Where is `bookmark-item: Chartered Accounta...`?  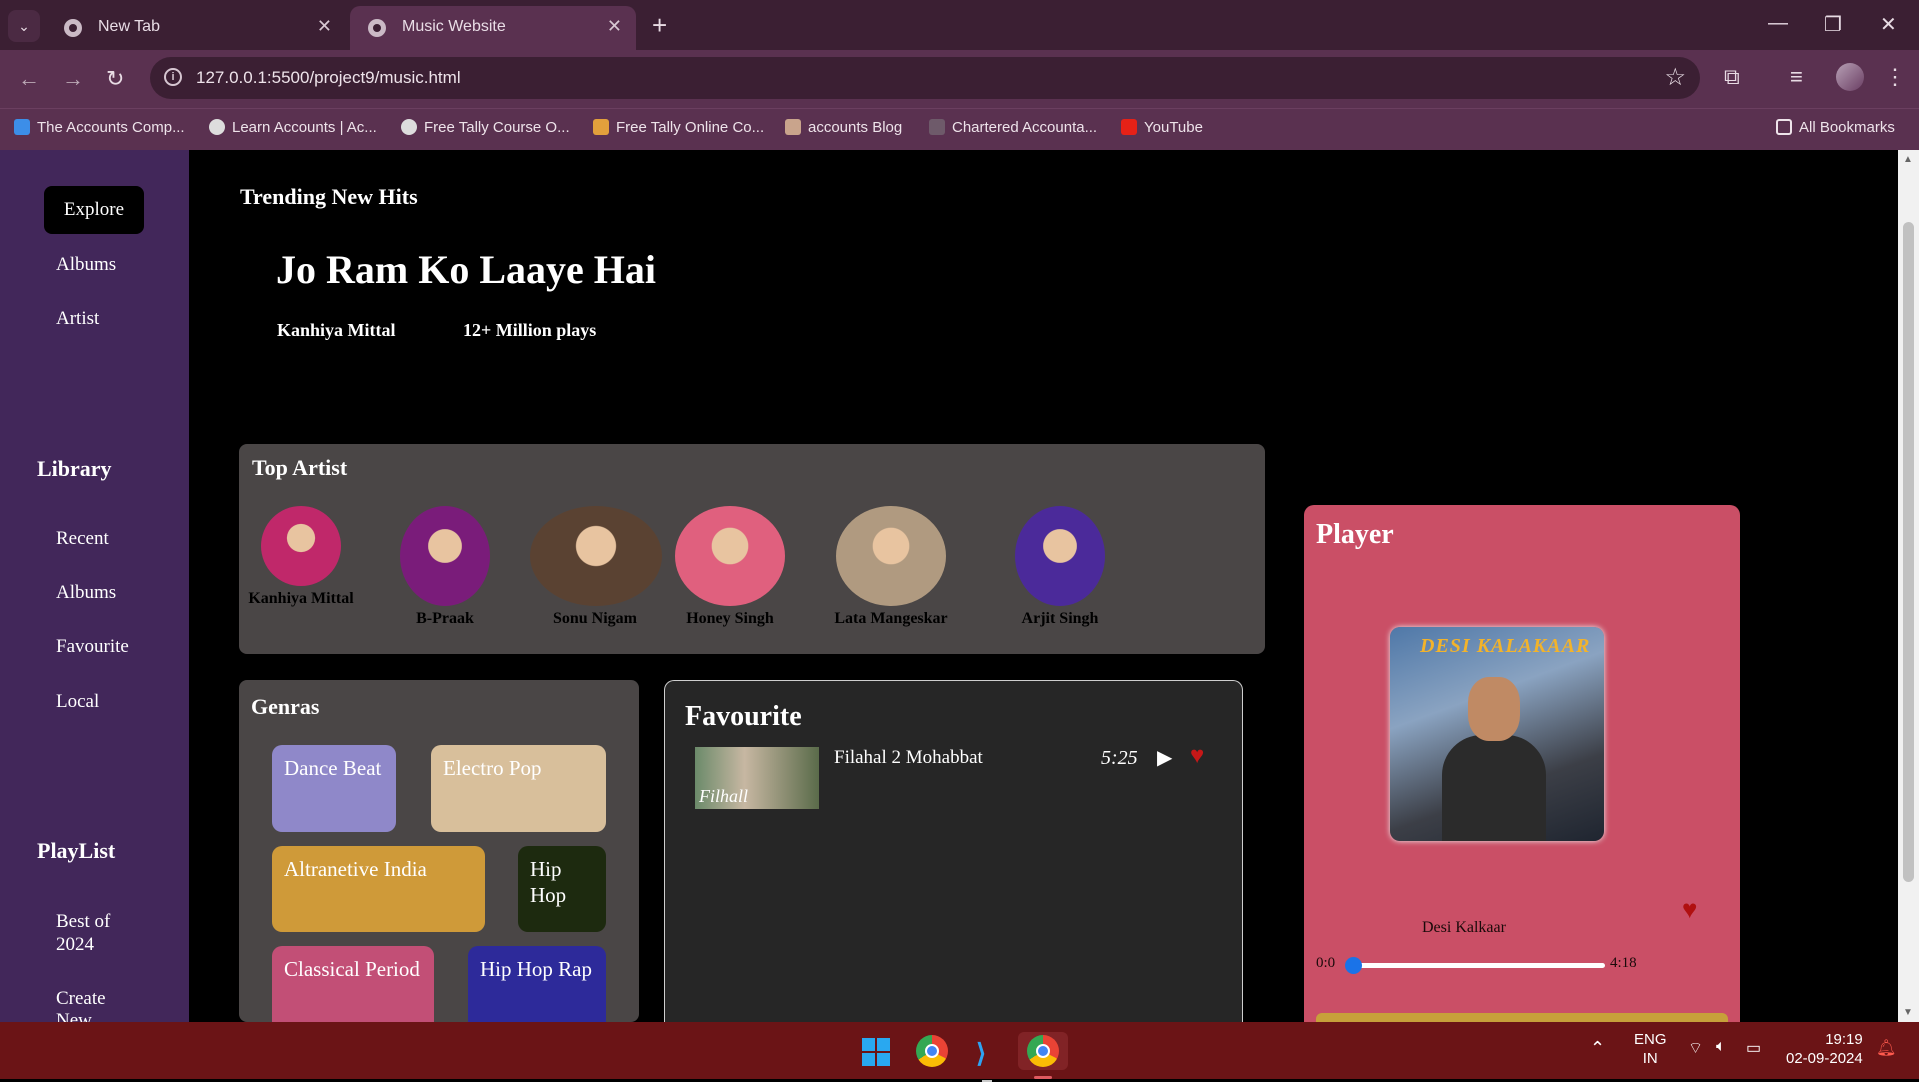
bookmark-item: Chartered Accounta... is located at coordinates (1013, 127).